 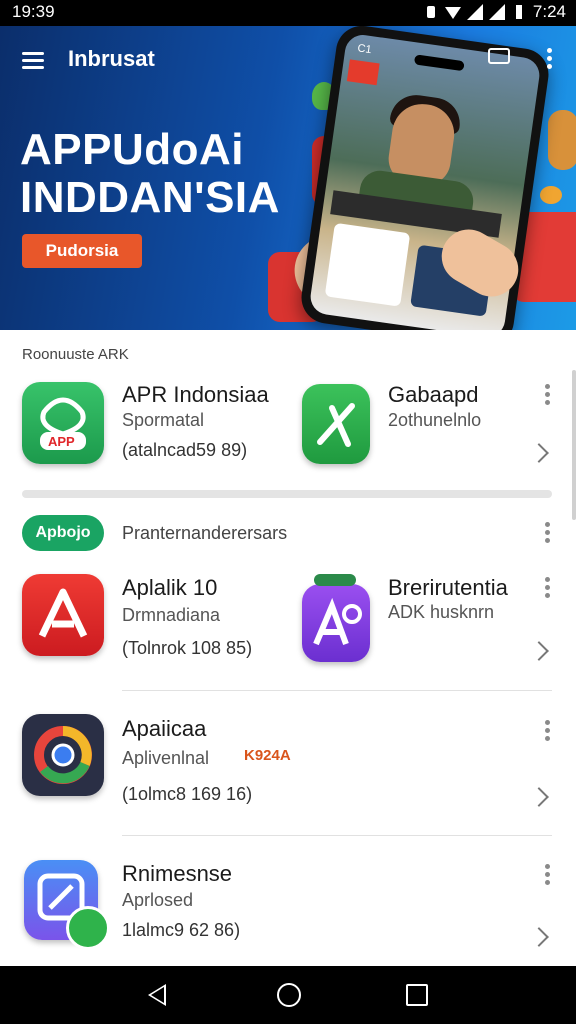 What do you see at coordinates (88, 928) in the screenshot?
I see `chat-badge-icon` at bounding box center [88, 928].